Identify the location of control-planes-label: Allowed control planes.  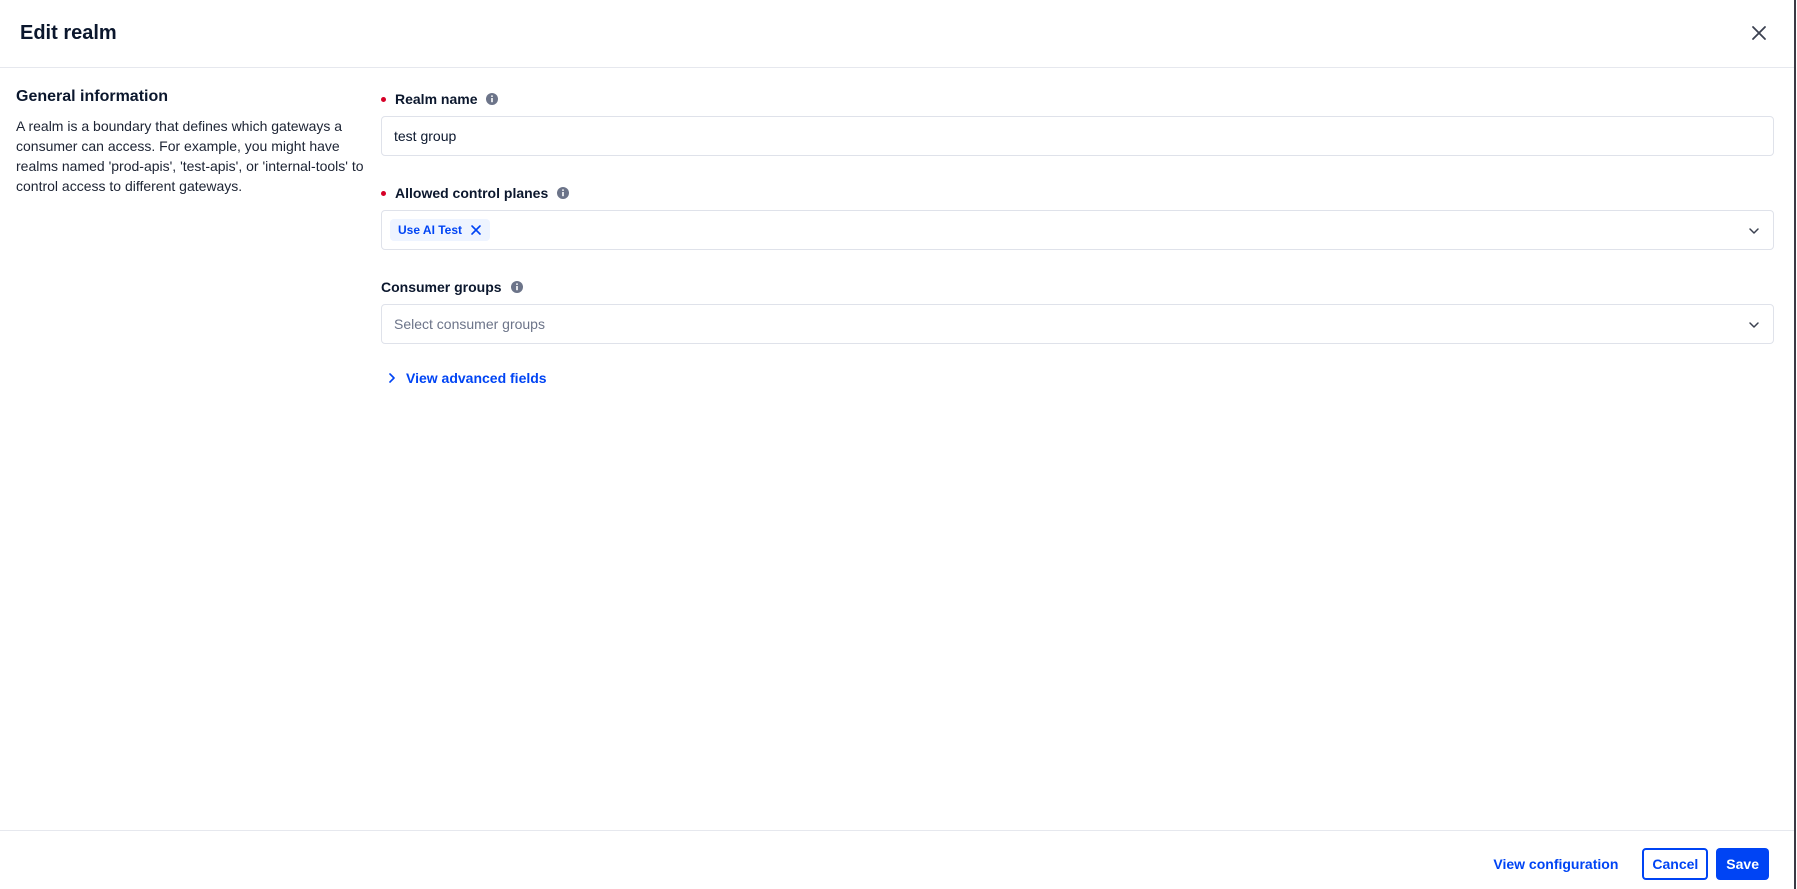
(472, 193).